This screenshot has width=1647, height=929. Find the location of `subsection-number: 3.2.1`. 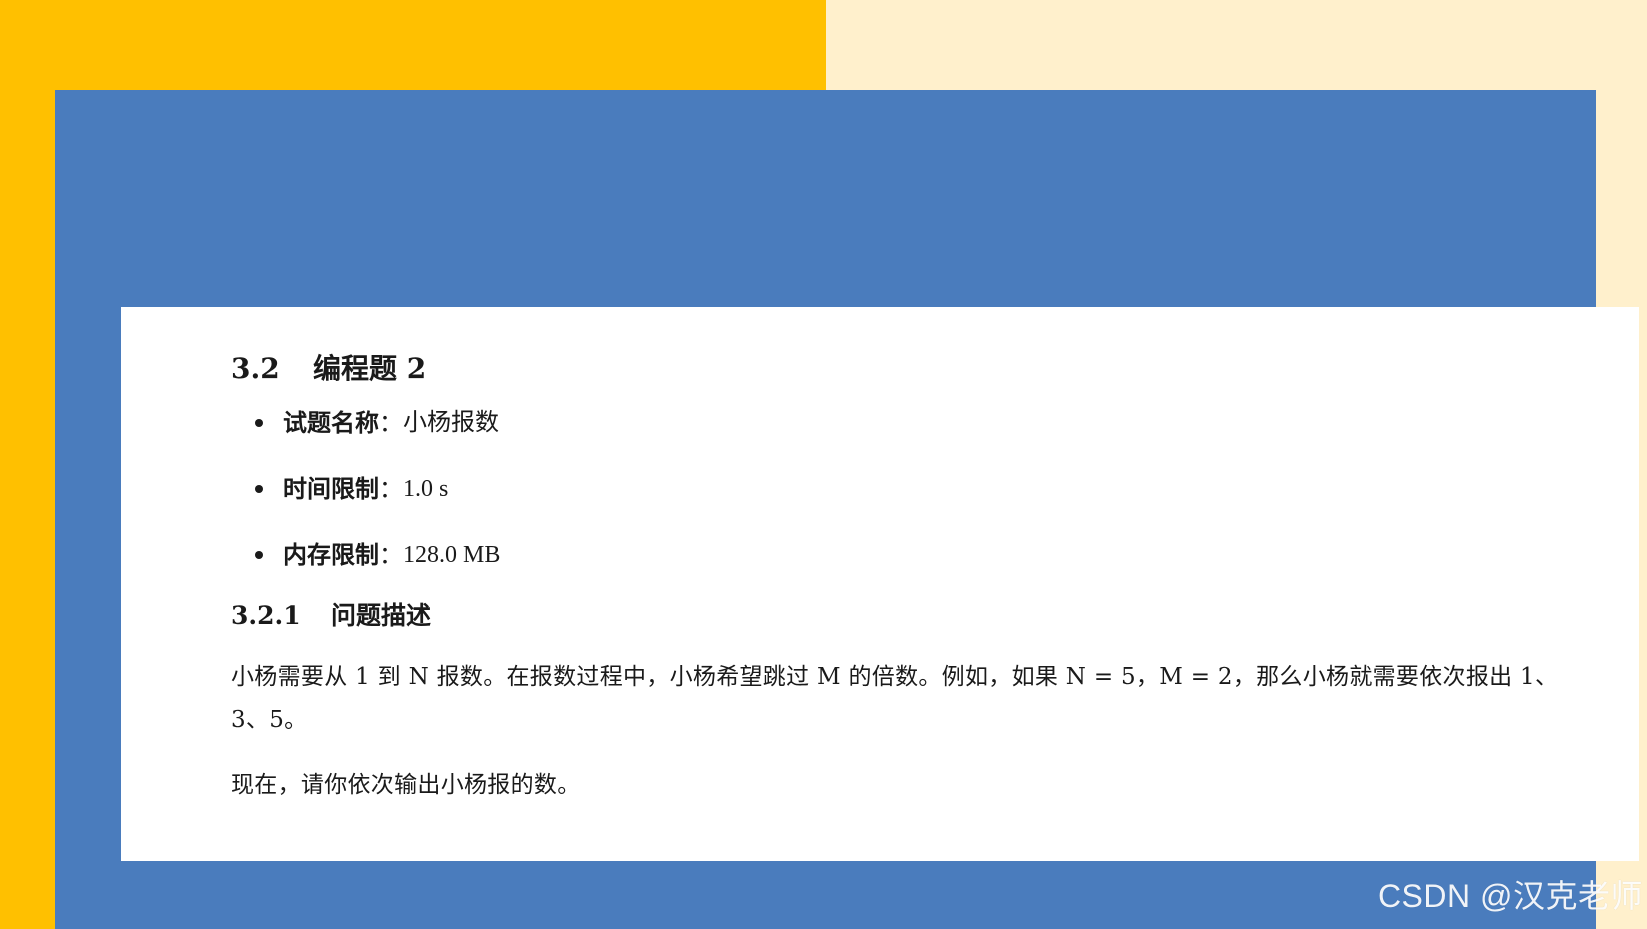

subsection-number: 3.2.1 is located at coordinates (266, 615).